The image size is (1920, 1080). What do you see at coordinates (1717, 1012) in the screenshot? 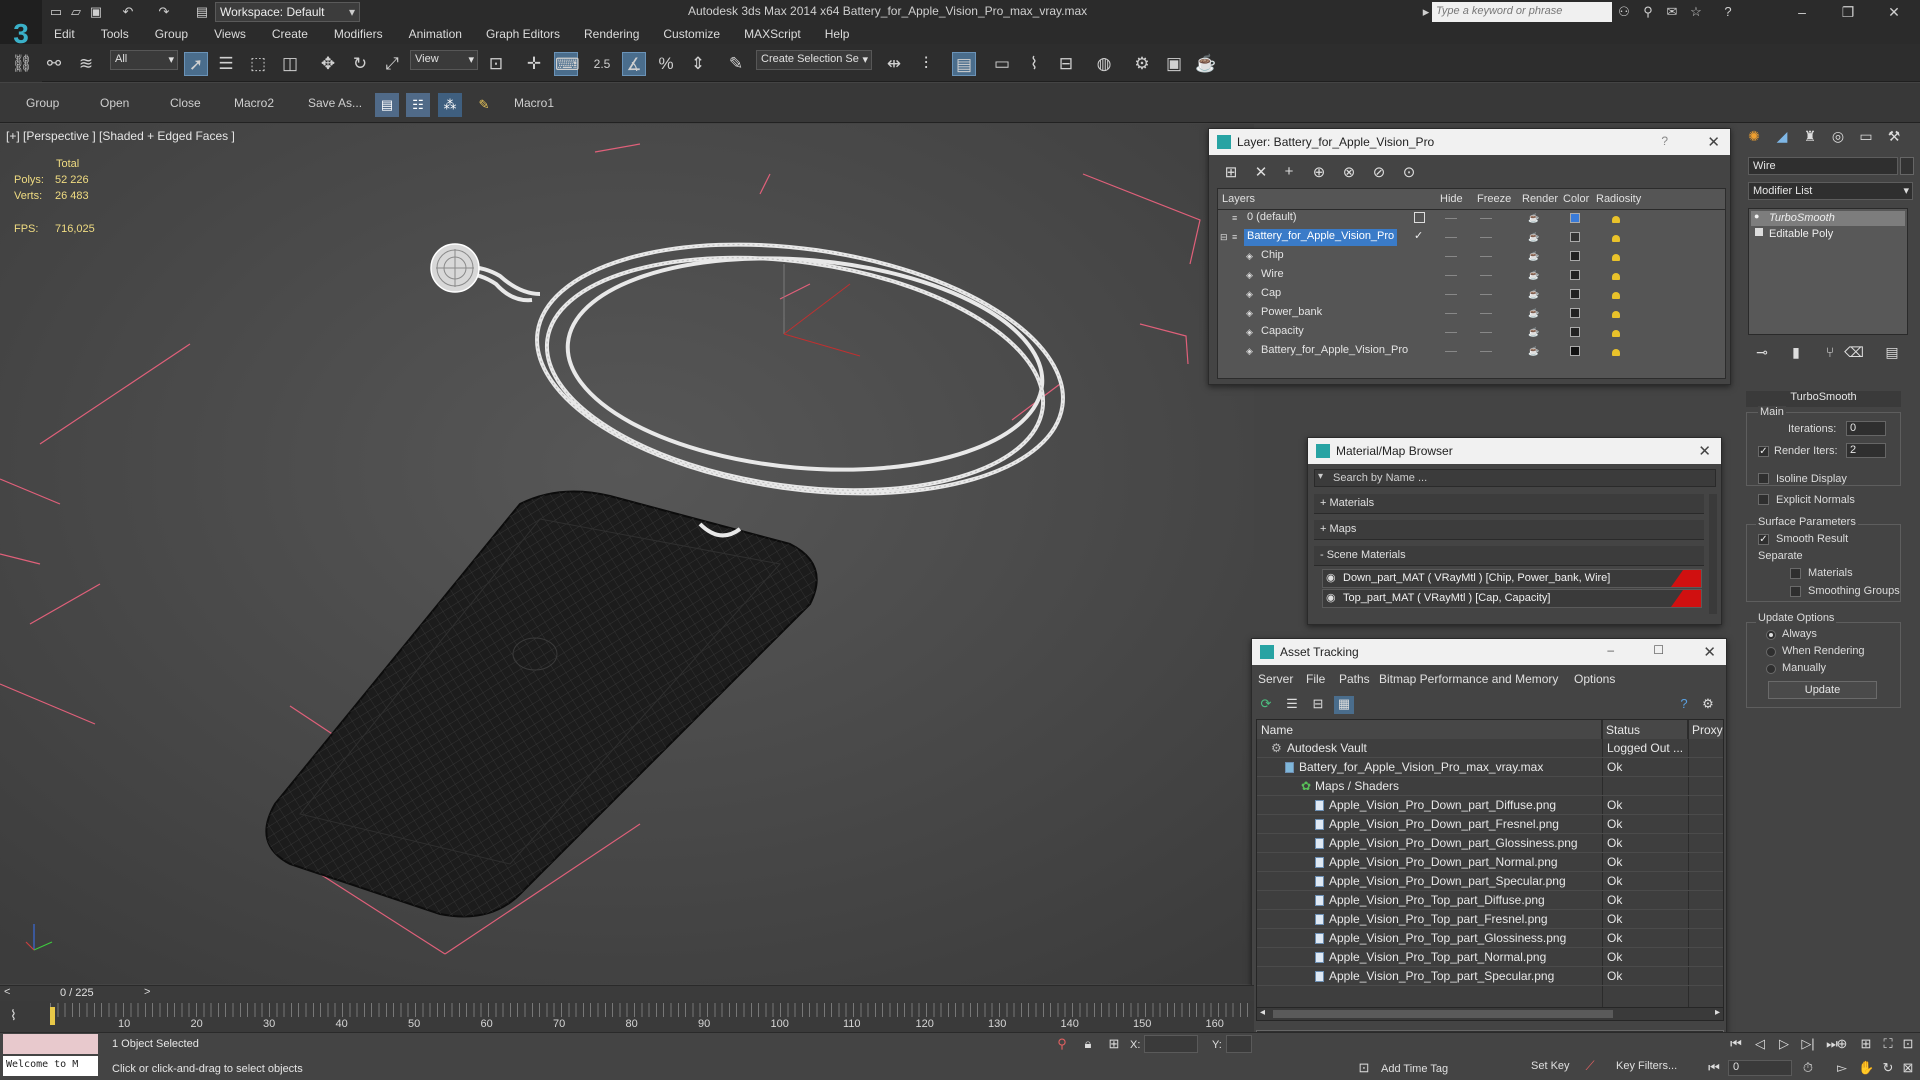
I see `scroll-right-icon: ▸` at bounding box center [1717, 1012].